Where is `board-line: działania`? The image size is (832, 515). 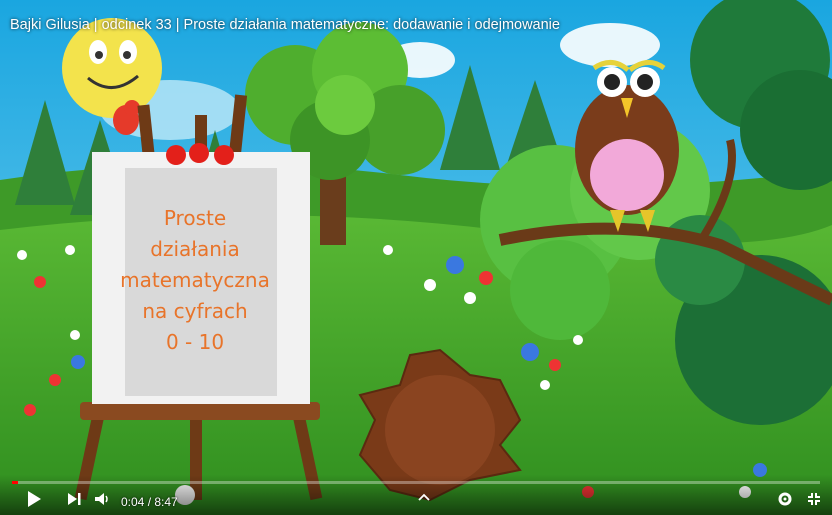 board-line: działania is located at coordinates (195, 249).